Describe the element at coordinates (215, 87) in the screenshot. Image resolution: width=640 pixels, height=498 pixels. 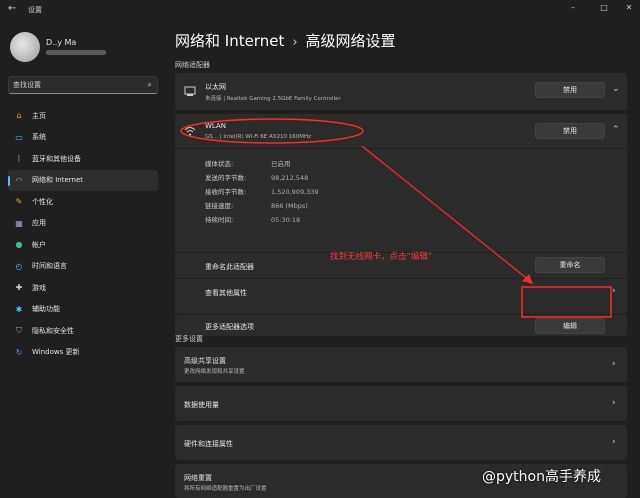
I see `ethernet-title: 以太网` at that location.